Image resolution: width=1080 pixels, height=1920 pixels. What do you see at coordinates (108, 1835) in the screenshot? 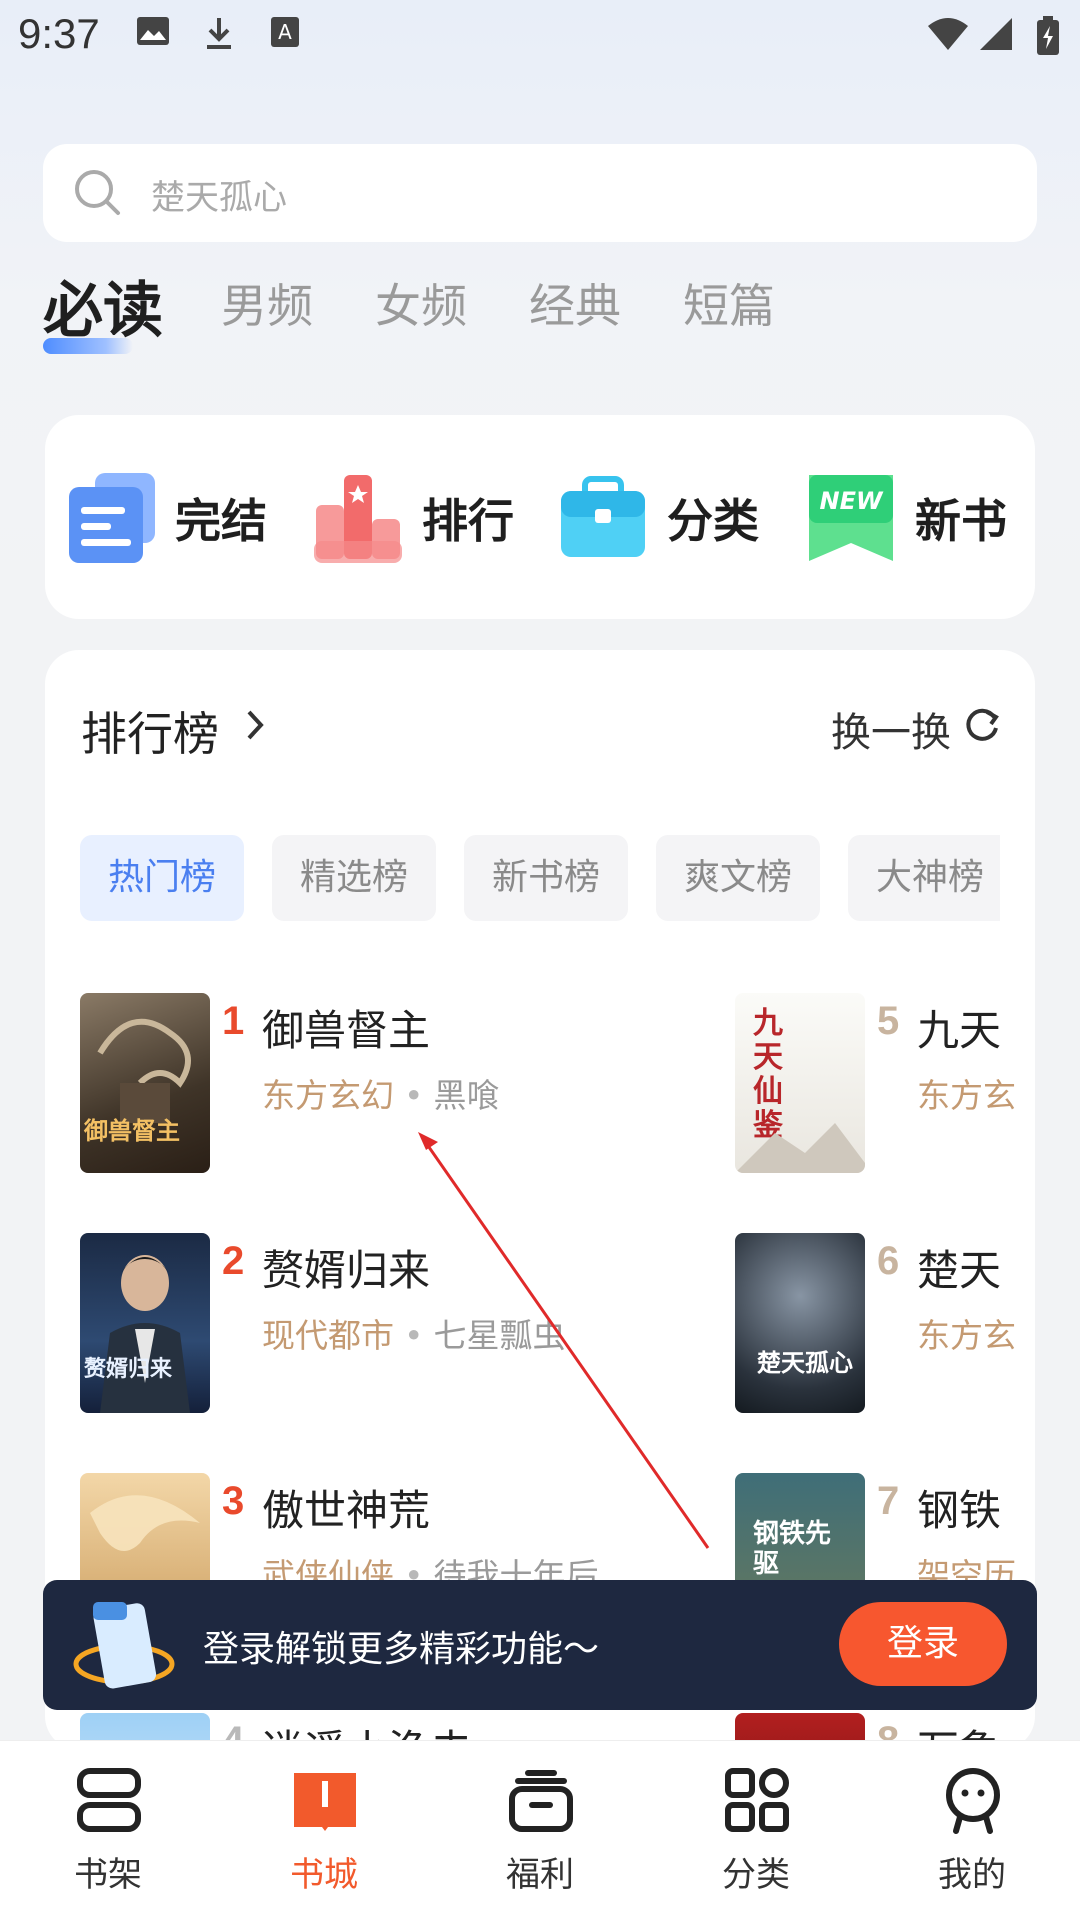
I see `nav-bookshelf: 书架` at bounding box center [108, 1835].